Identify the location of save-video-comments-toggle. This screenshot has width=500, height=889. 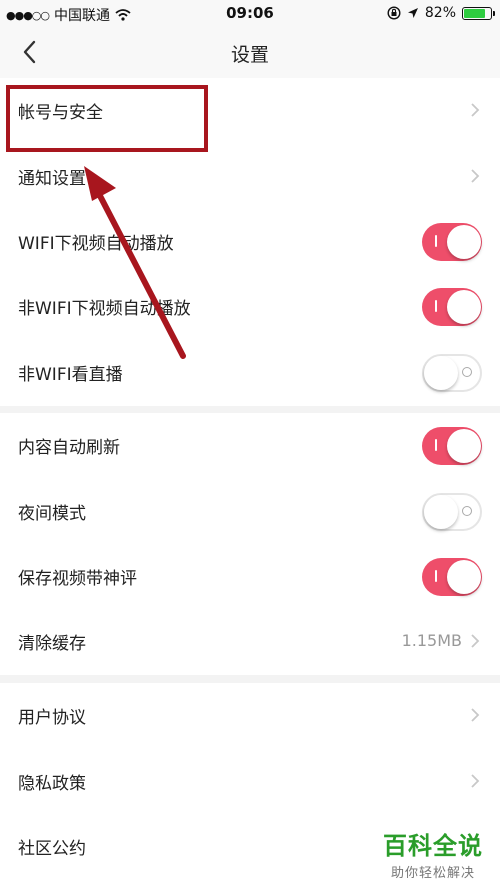
(452, 577).